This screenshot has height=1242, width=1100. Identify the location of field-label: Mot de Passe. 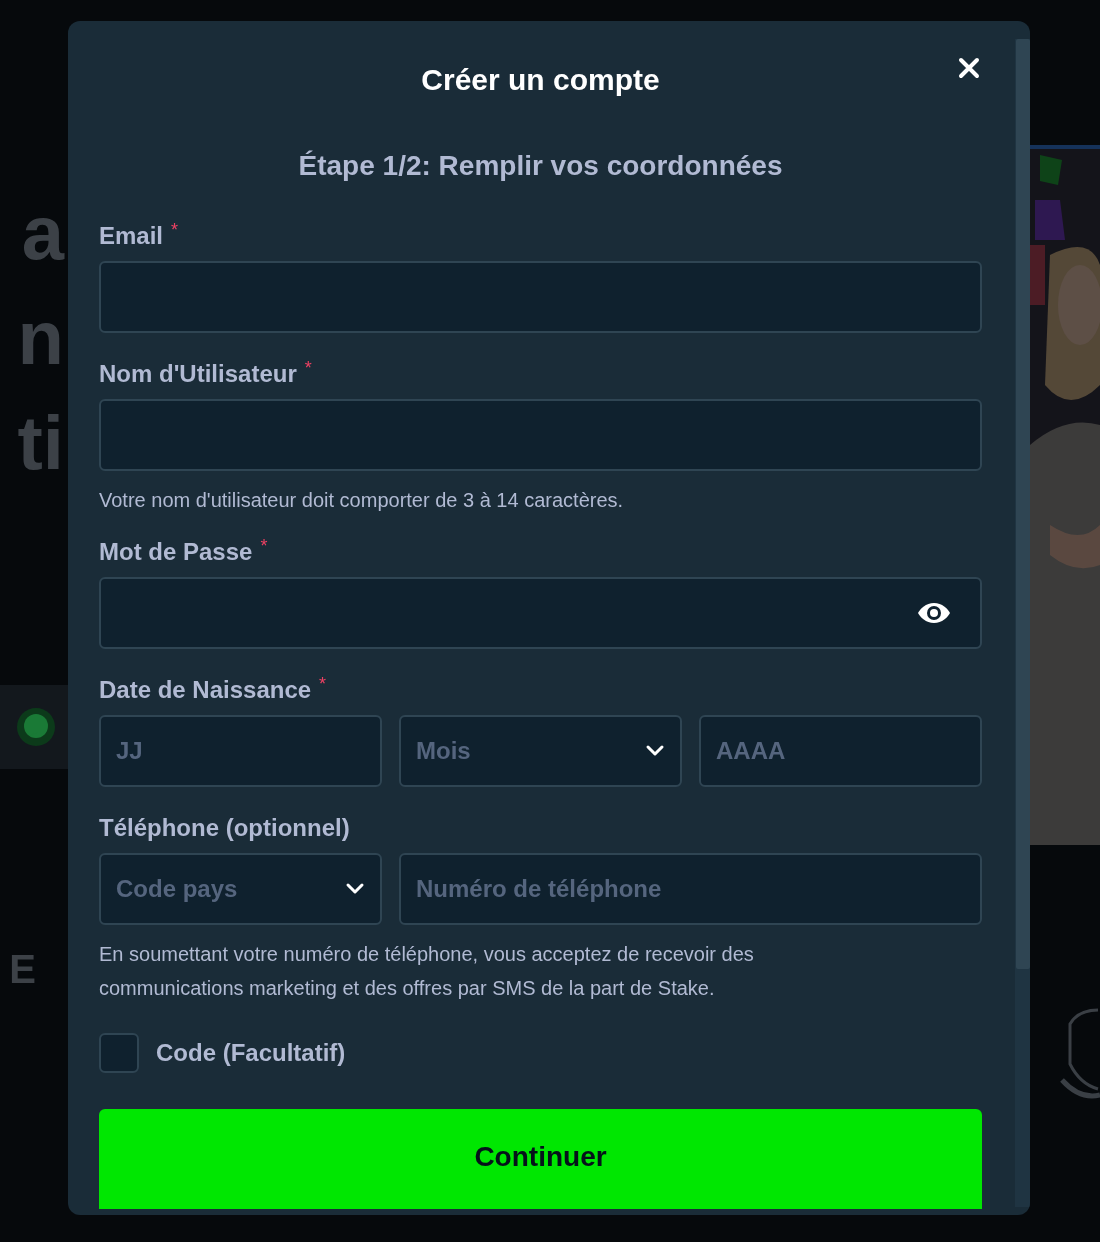
(176, 552).